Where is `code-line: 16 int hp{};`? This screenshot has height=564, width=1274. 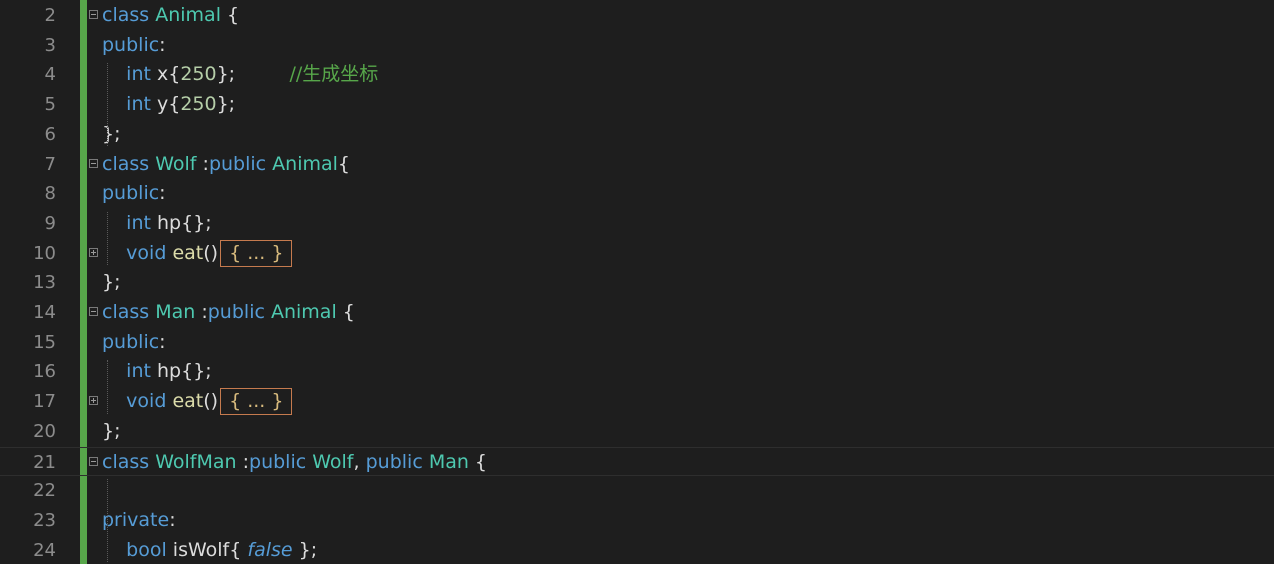
code-line: 16 int hp{}; is located at coordinates (637, 372).